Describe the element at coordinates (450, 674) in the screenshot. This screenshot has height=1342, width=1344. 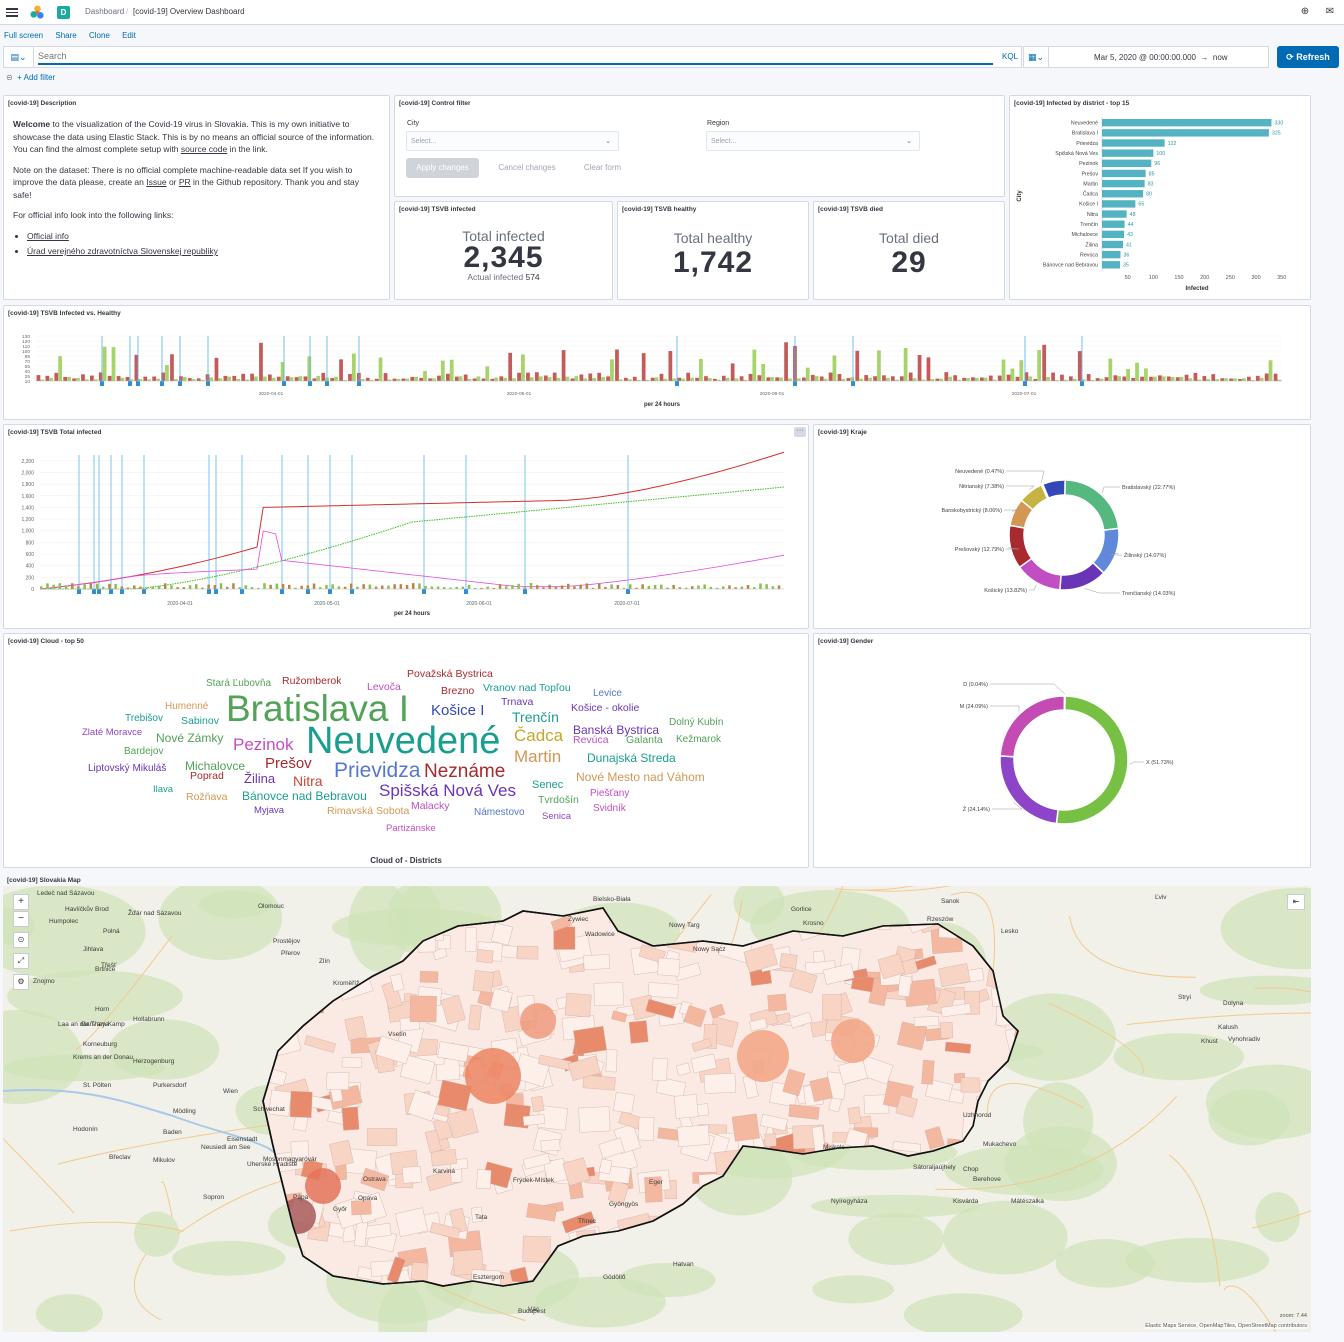
I see `cloud-word: Považská Bystrica` at that location.